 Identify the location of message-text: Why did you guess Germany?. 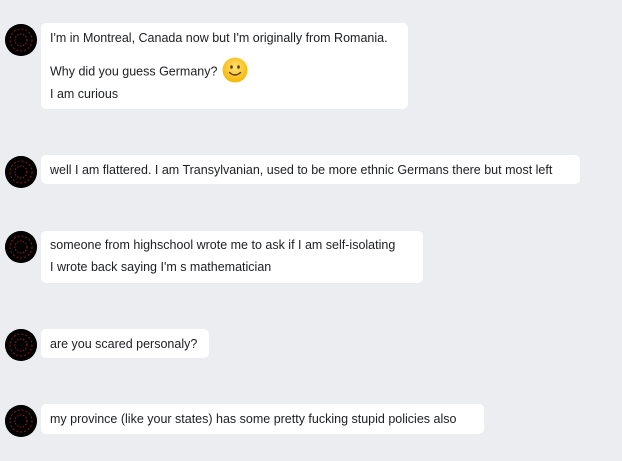
(149, 71).